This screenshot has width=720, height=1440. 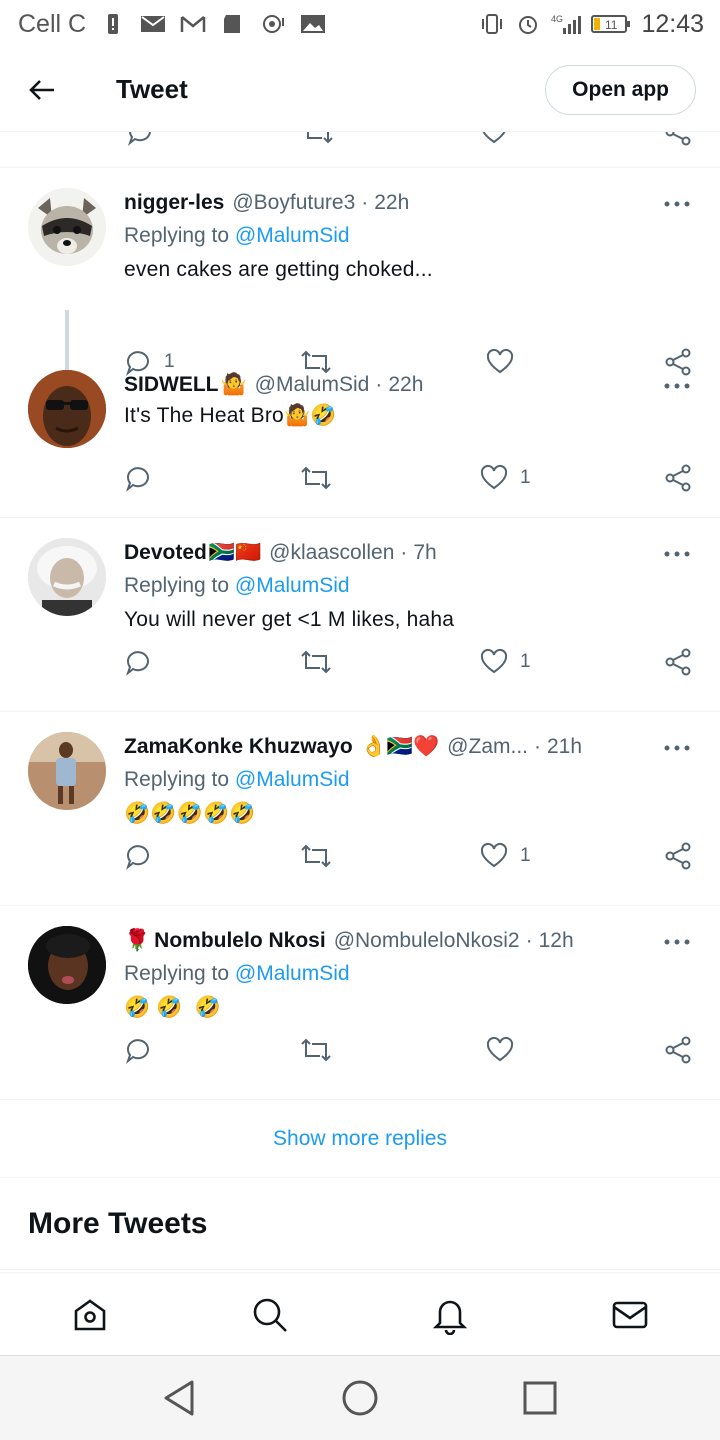 I want to click on system-back-button, so click(x=180, y=1398).